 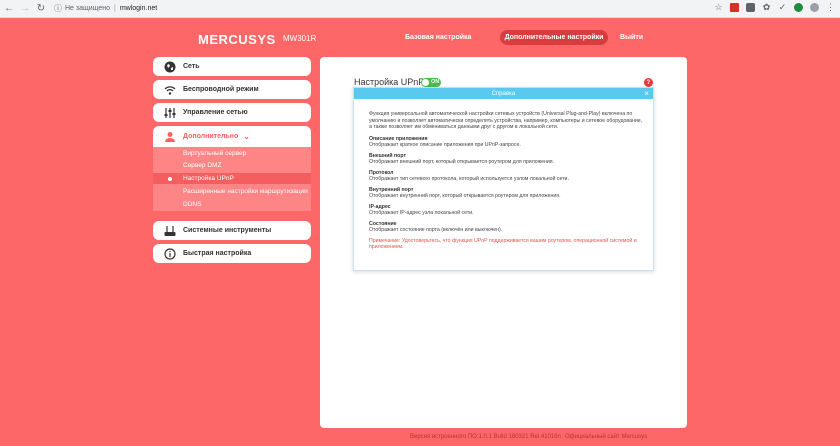 I want to click on submenu-virtual-server: Виртуальный сервер, so click(x=214, y=153).